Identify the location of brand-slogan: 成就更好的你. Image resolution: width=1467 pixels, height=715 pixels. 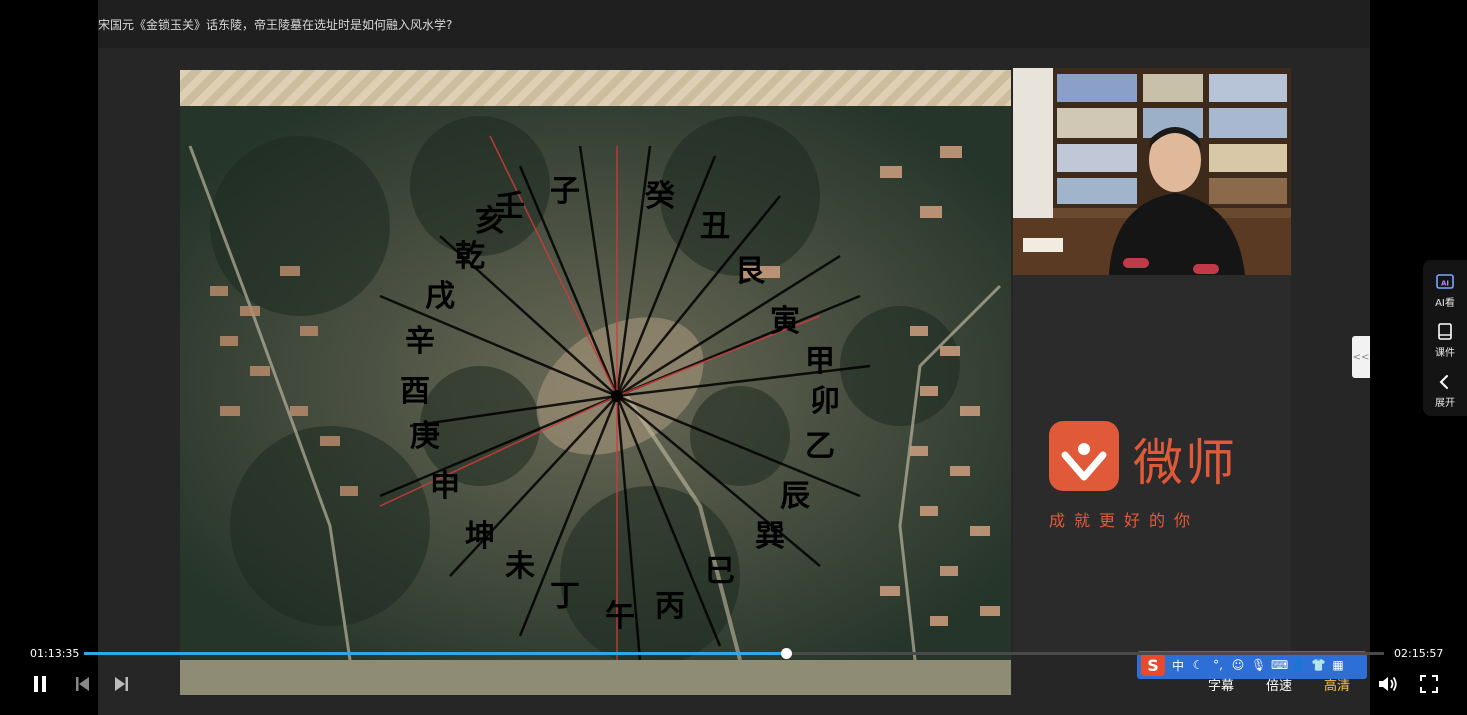
(1124, 520).